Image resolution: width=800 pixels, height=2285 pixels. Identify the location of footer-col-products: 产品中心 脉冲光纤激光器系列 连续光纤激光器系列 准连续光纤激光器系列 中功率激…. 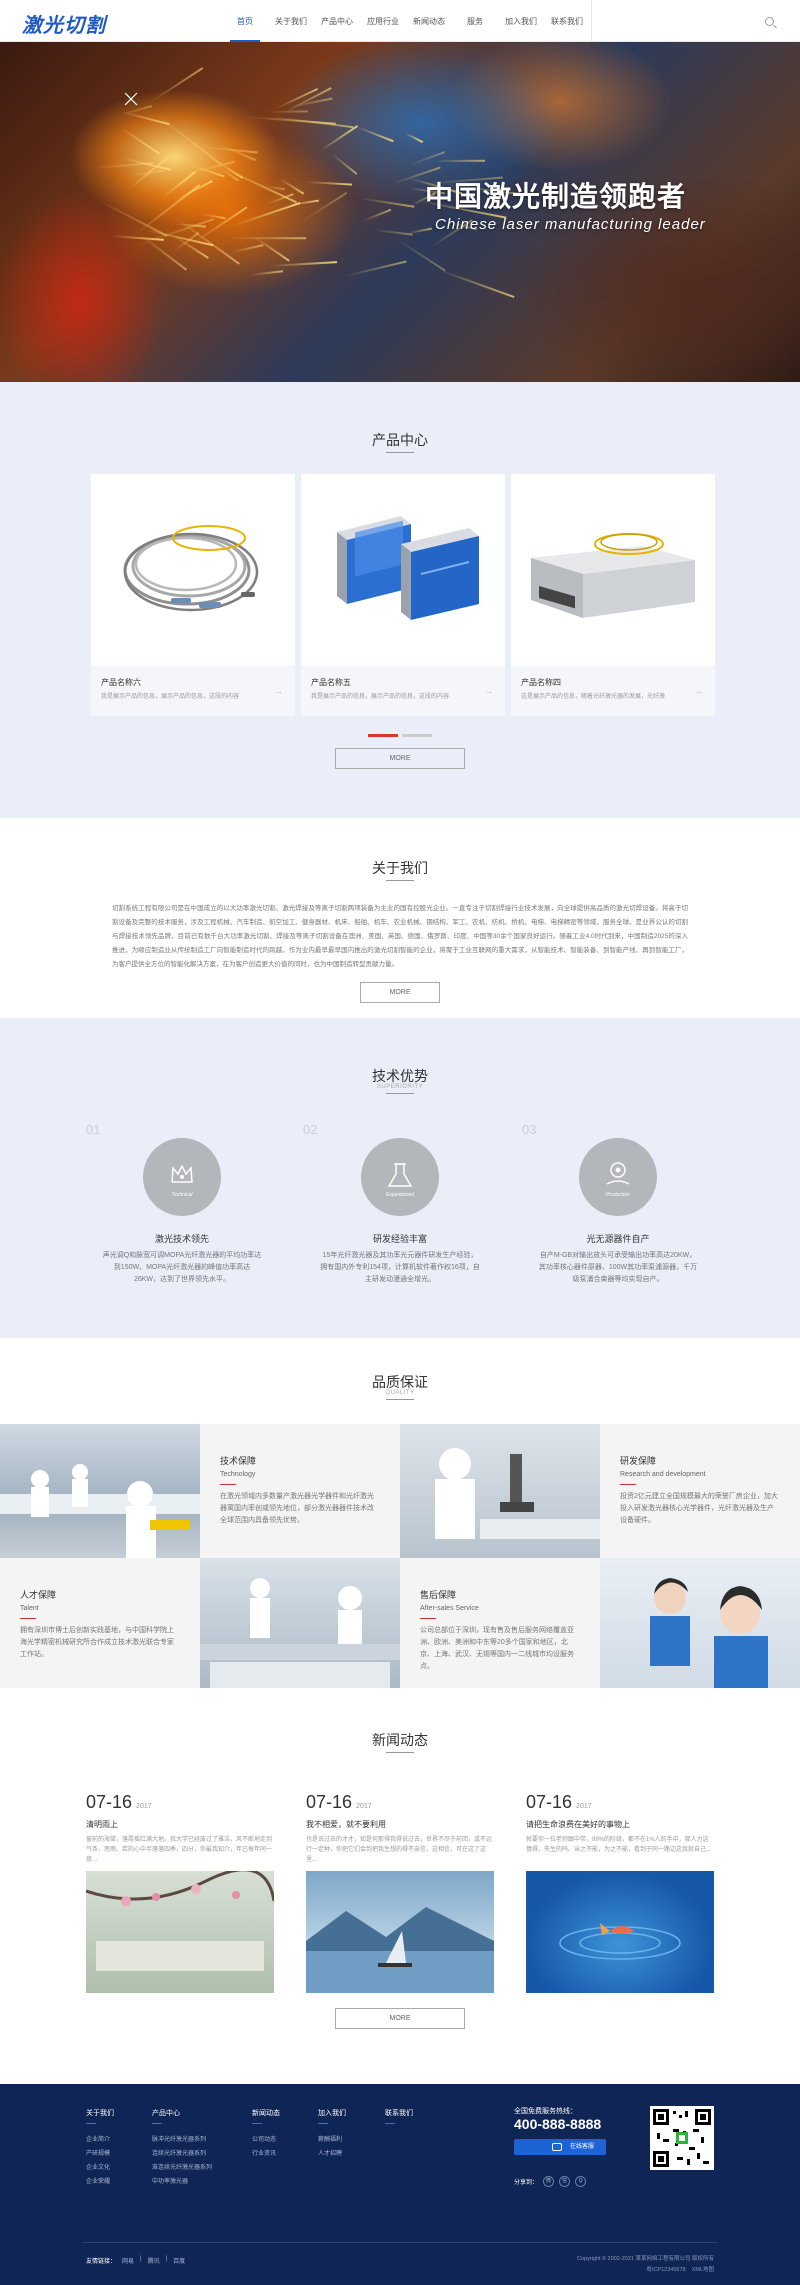
(182, 2148).